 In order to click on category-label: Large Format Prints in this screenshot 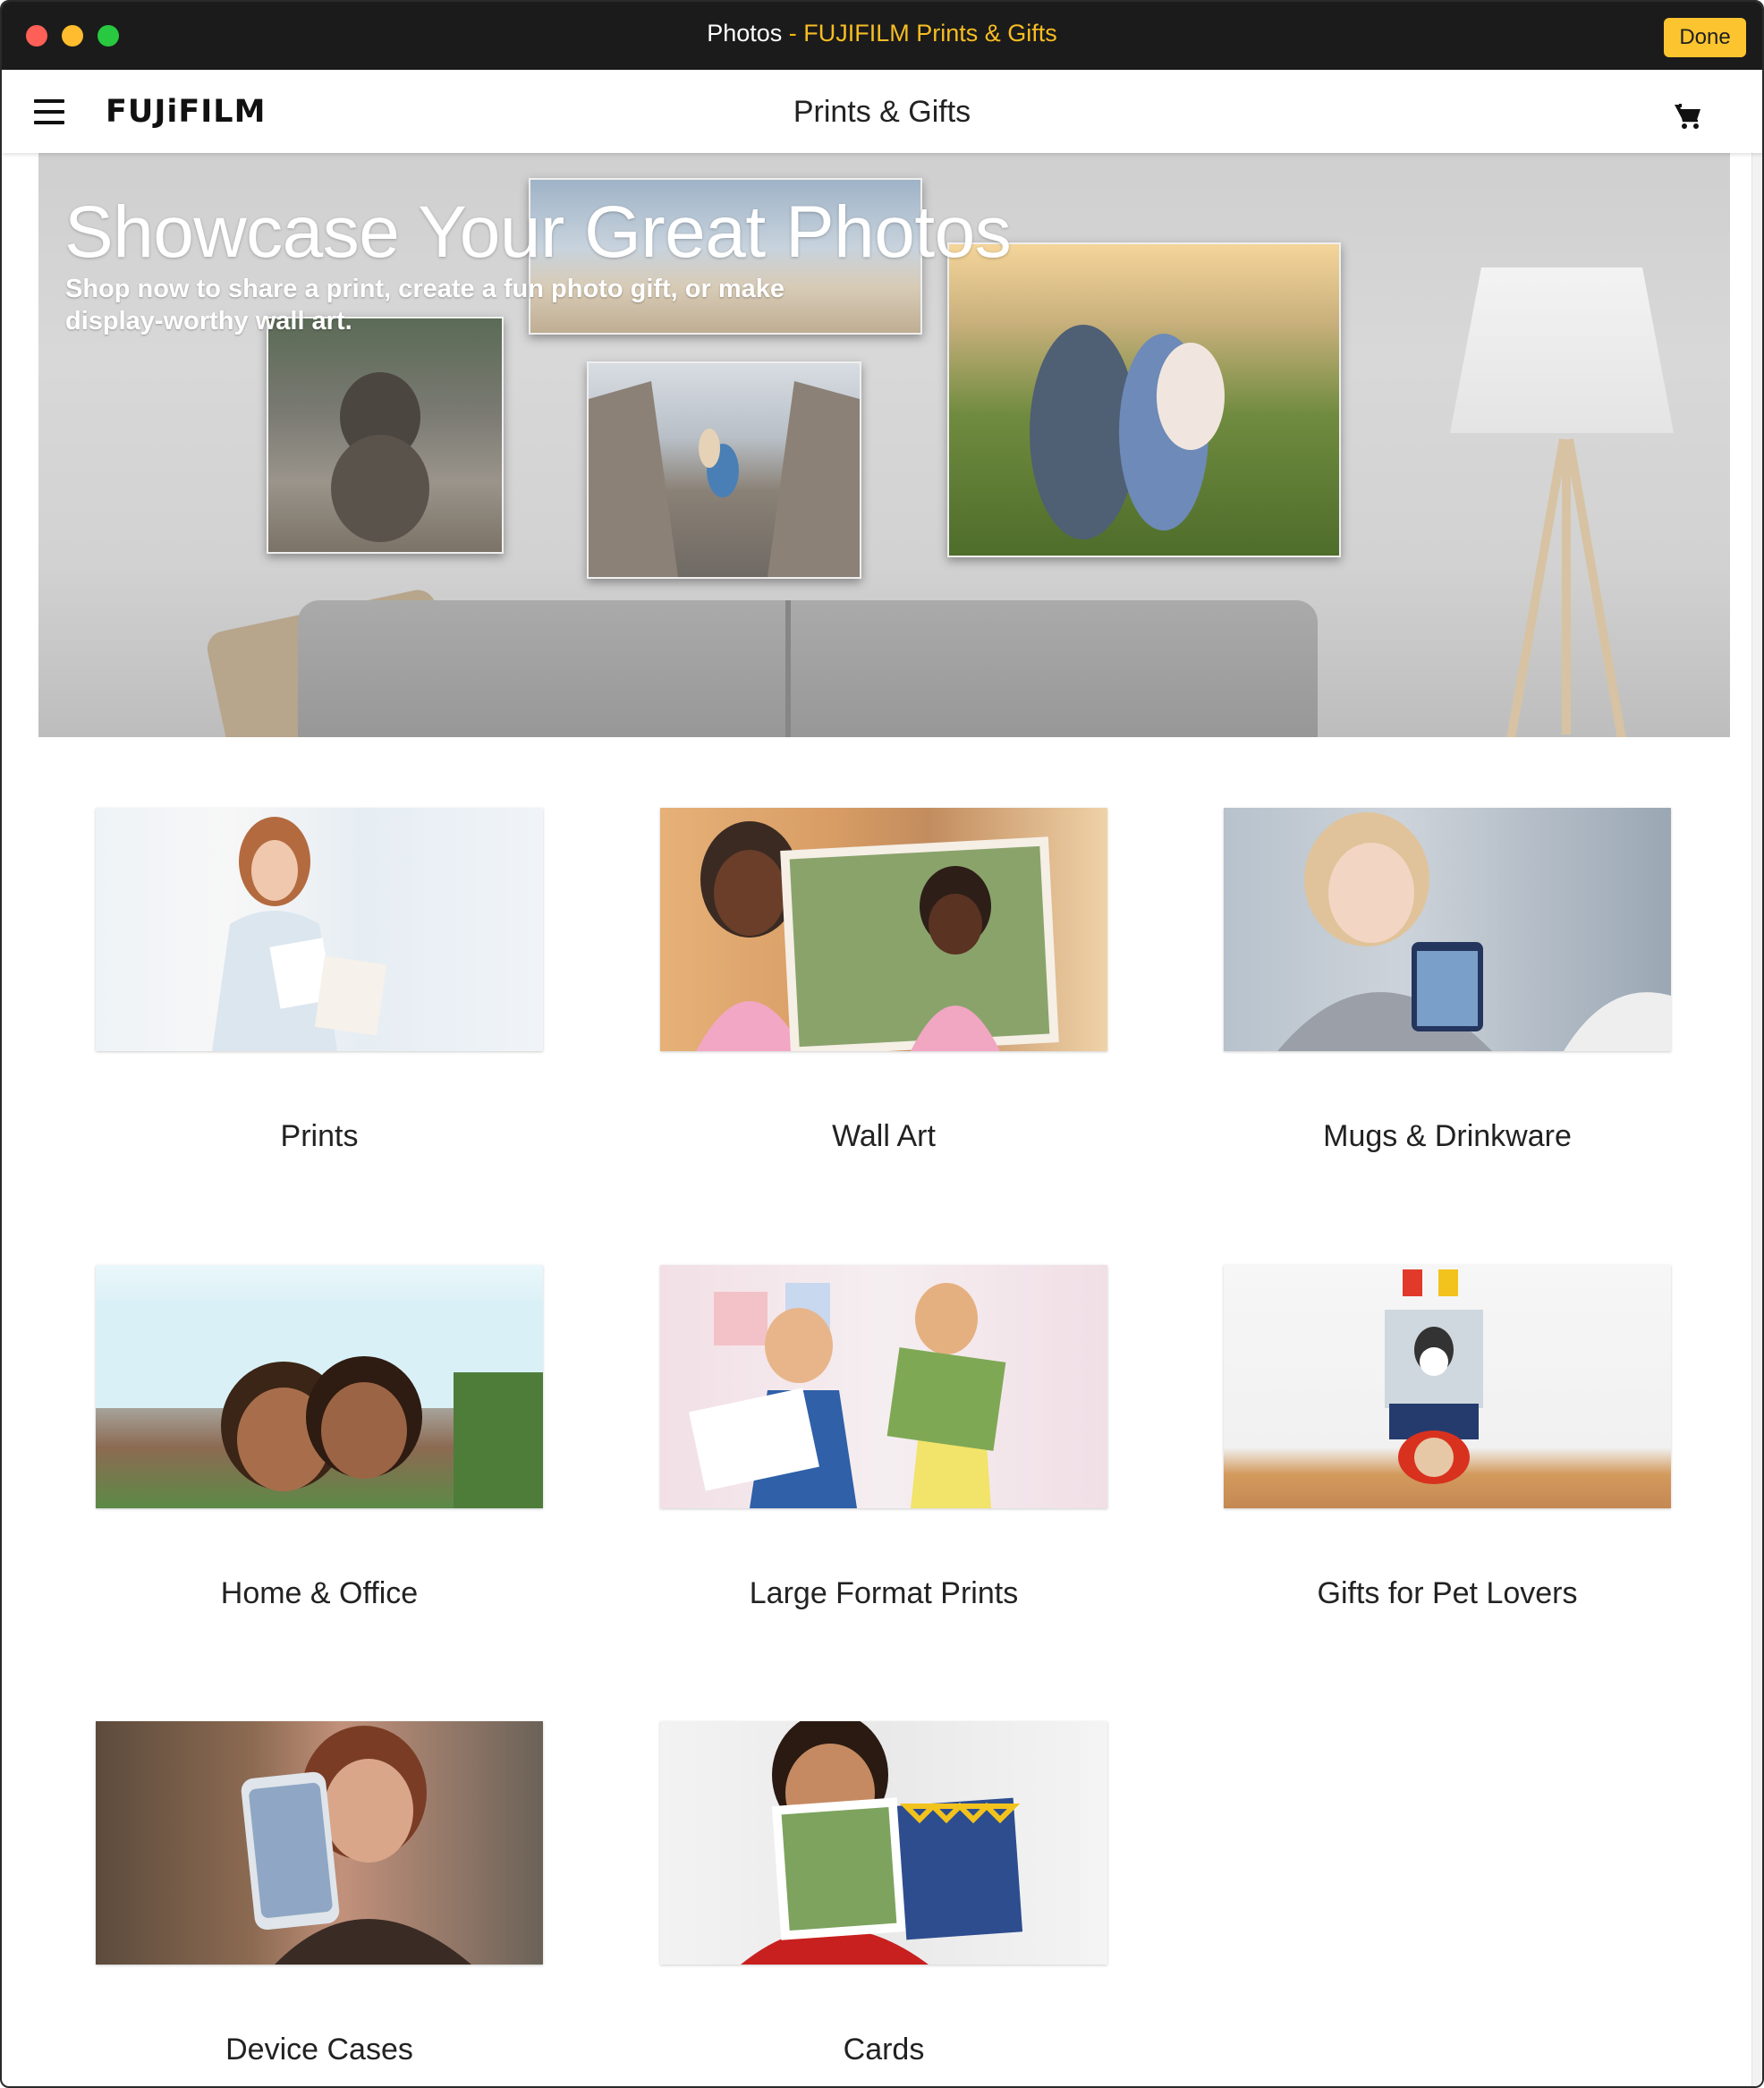, I will do `click(884, 1593)`.